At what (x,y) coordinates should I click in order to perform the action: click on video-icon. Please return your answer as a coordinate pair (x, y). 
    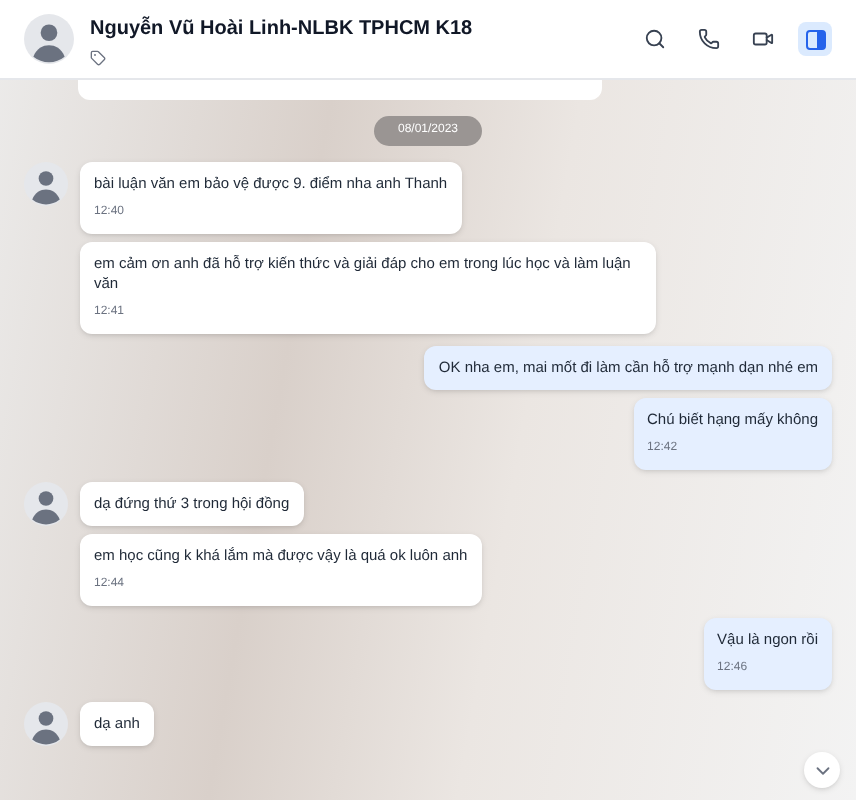
    Looking at the image, I should click on (763, 39).